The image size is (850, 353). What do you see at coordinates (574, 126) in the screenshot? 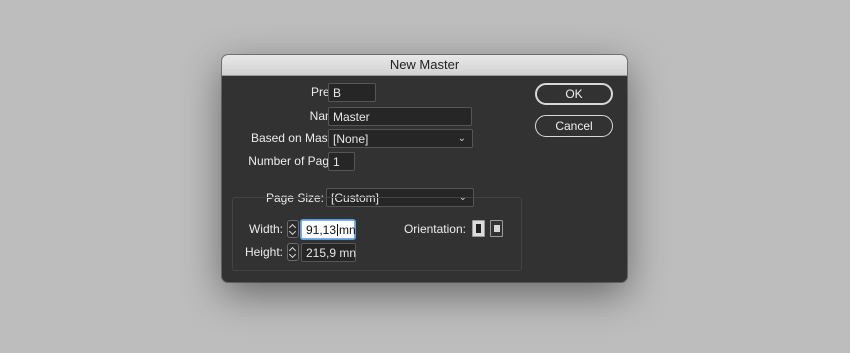
I see `cancel-button: Cancel` at bounding box center [574, 126].